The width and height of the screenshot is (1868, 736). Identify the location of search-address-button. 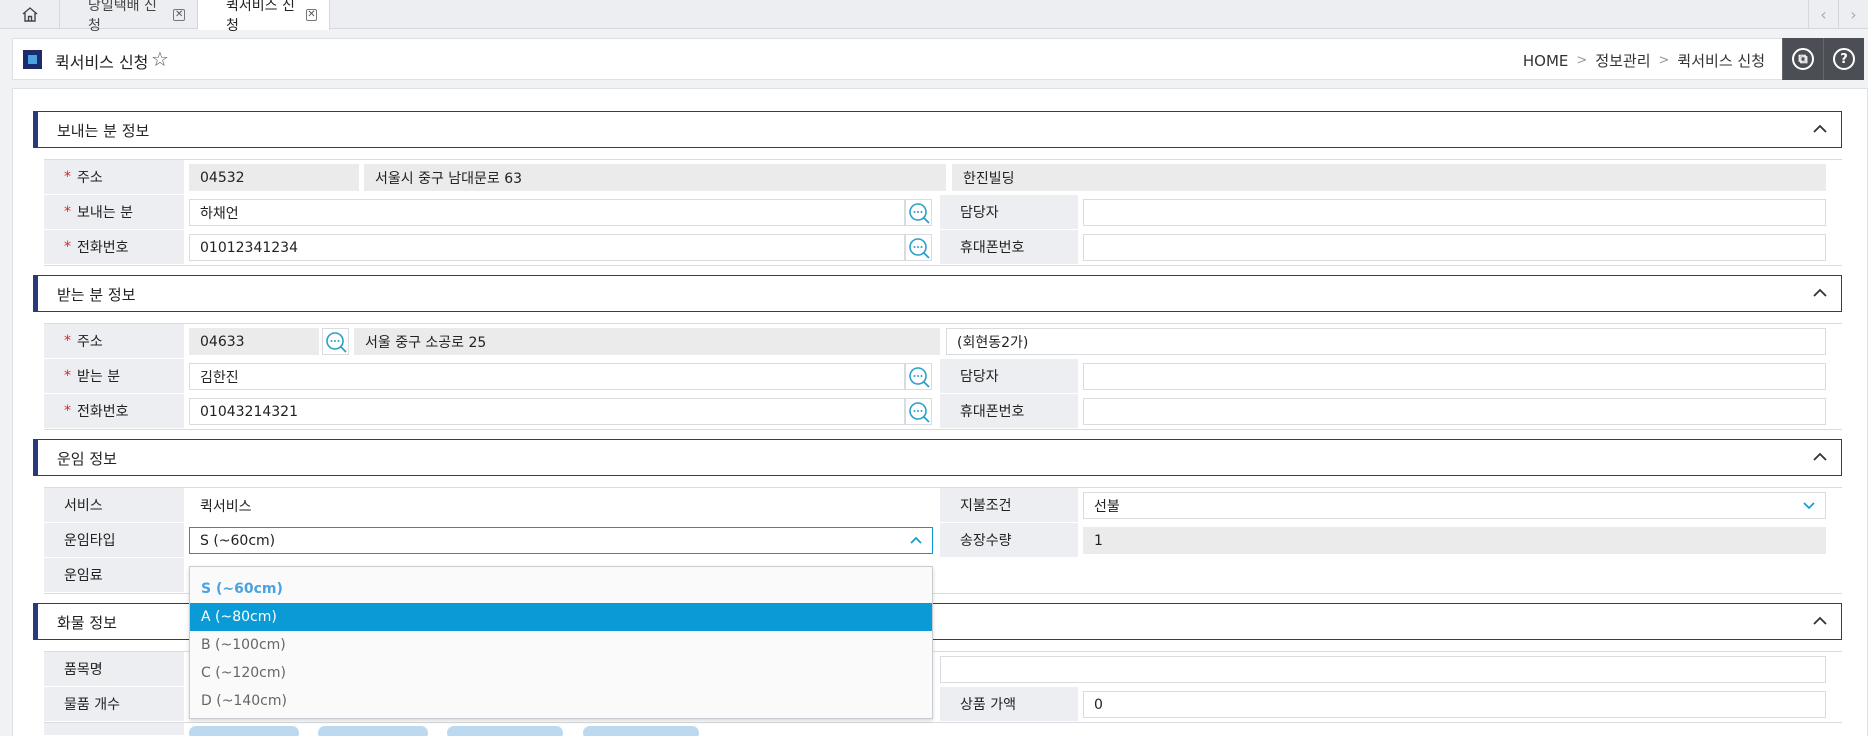
(335, 341).